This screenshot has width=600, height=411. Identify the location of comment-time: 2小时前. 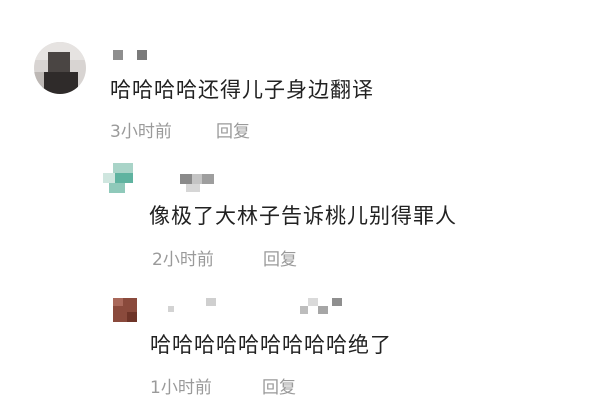
(183, 260).